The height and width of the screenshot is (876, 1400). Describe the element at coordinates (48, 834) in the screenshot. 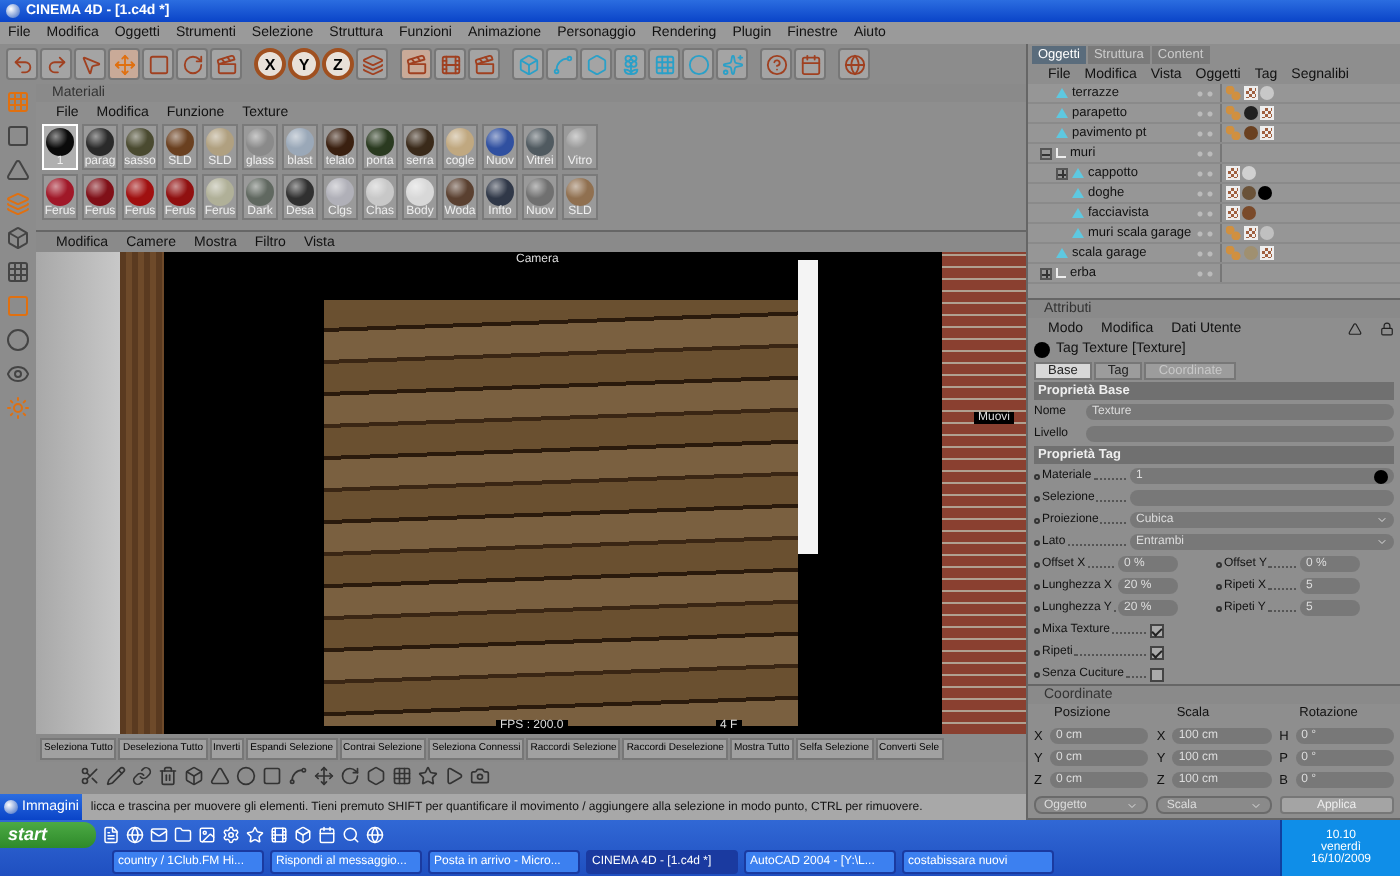

I see `start-button: start` at that location.